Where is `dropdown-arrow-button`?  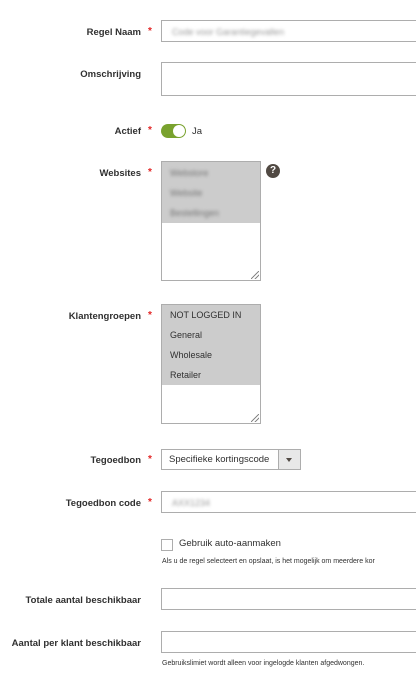
dropdown-arrow-button is located at coordinates (289, 459).